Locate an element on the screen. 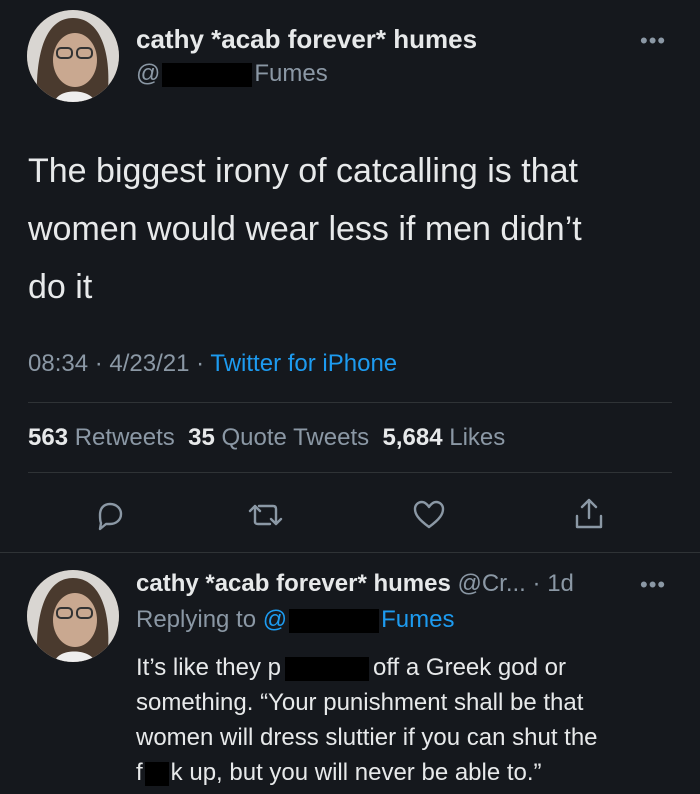 The width and height of the screenshot is (700, 794). reply-text-line: It’s like they p off a Greek god or is located at coordinates (367, 667).